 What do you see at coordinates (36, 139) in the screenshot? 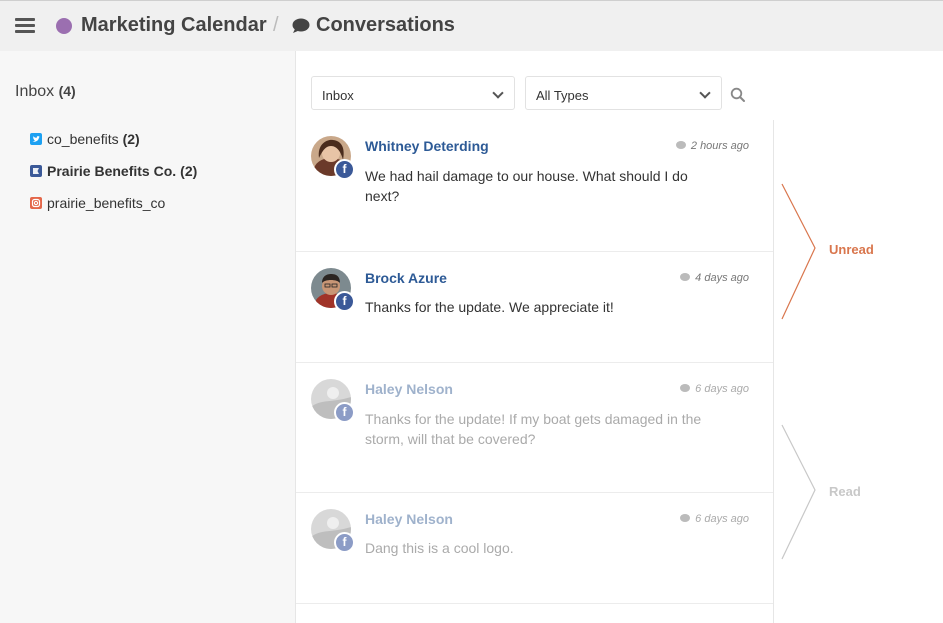
I see `twitter-icon` at bounding box center [36, 139].